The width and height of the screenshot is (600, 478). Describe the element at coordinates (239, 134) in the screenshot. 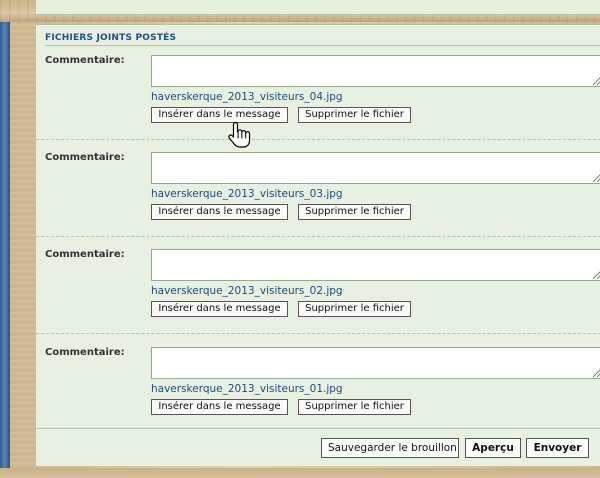

I see `hand-pointer-icon` at that location.